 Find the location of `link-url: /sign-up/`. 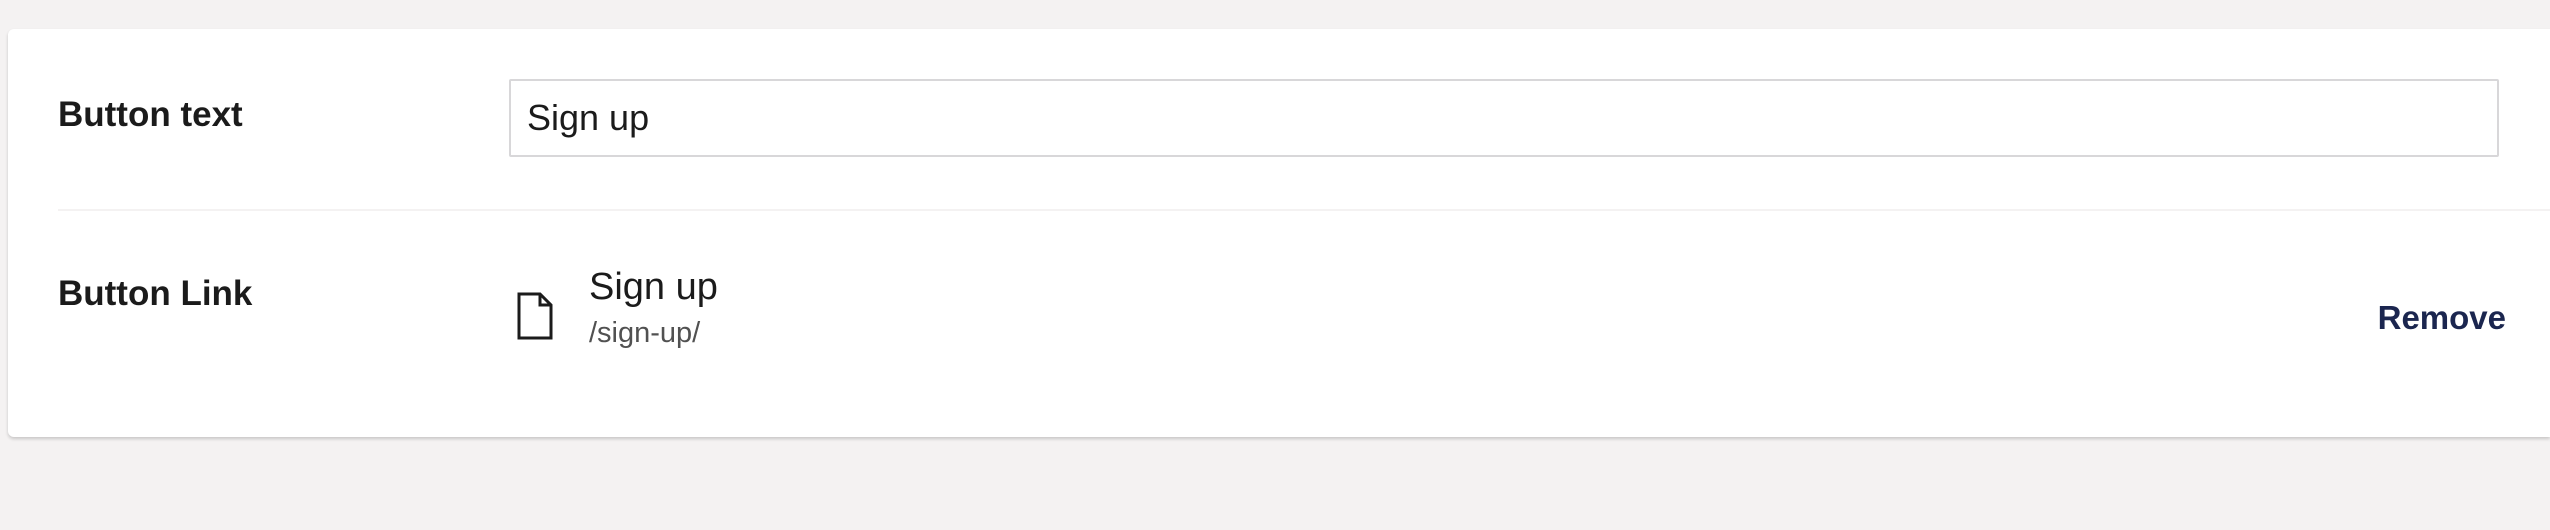

link-url: /sign-up/ is located at coordinates (645, 333).